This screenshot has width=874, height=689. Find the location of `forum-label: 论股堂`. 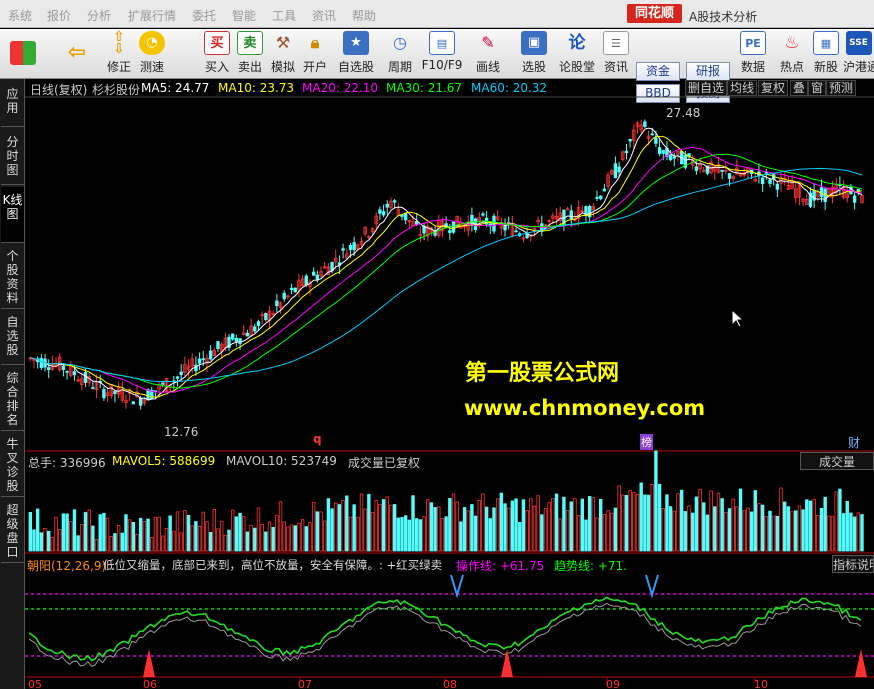

forum-label: 论股堂 is located at coordinates (576, 67).